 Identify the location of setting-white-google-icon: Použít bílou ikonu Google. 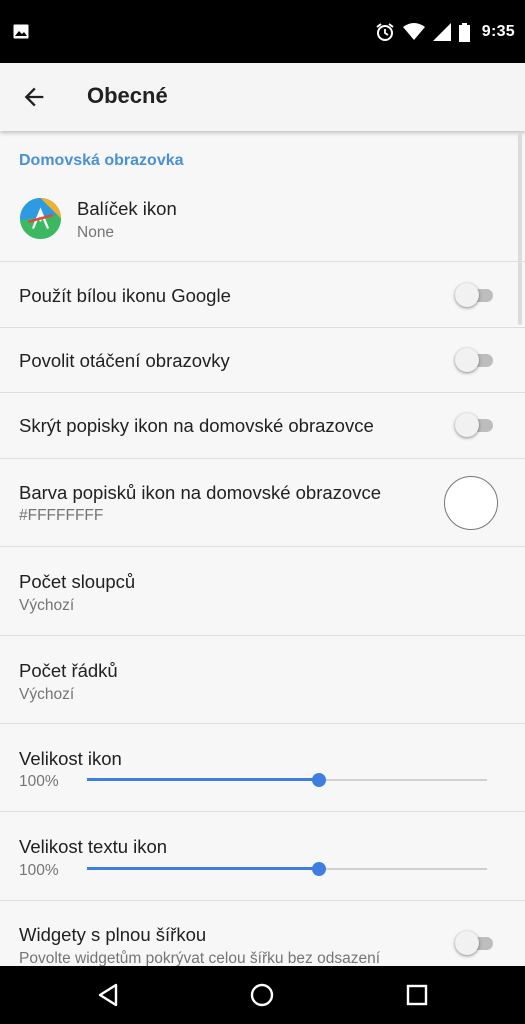
(262, 295).